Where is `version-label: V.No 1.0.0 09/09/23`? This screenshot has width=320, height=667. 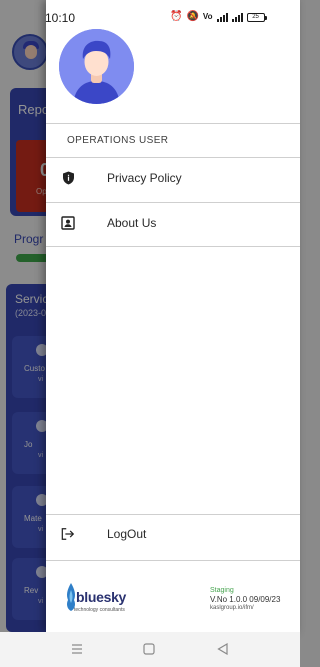 version-label: V.No 1.0.0 09/09/23 is located at coordinates (245, 599).